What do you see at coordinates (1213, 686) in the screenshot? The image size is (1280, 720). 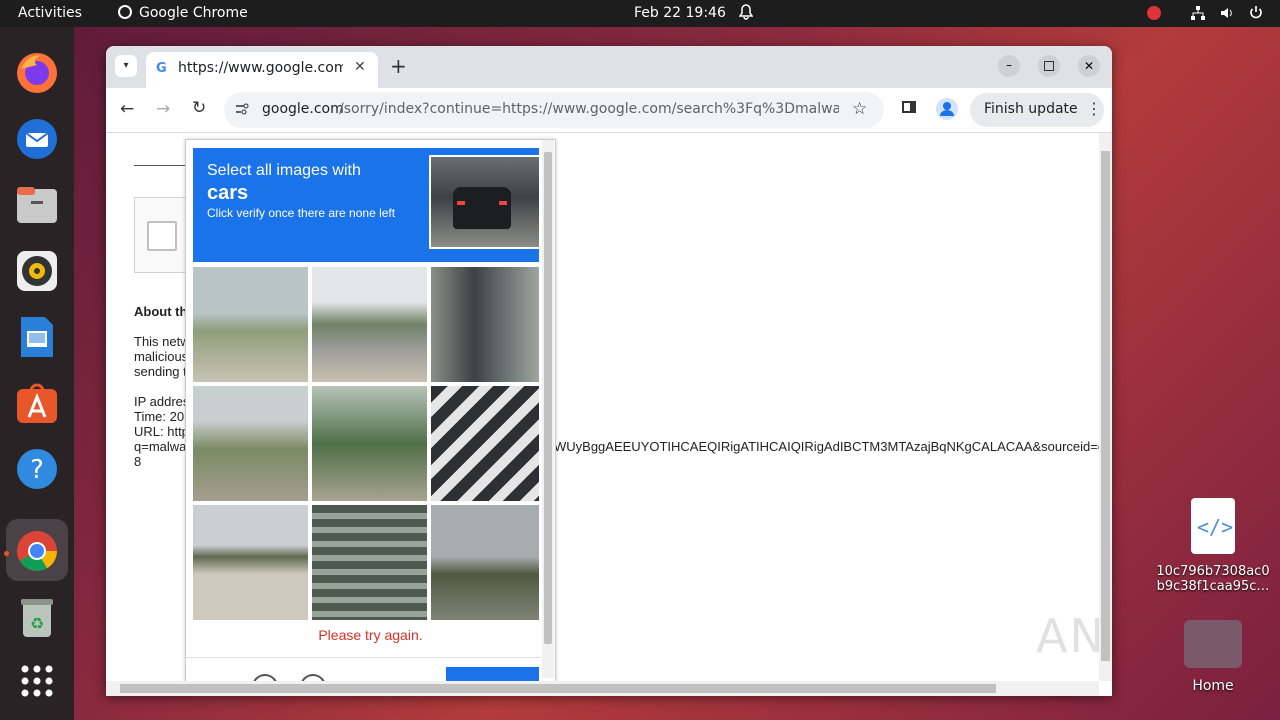 I see `home-label: Home` at bounding box center [1213, 686].